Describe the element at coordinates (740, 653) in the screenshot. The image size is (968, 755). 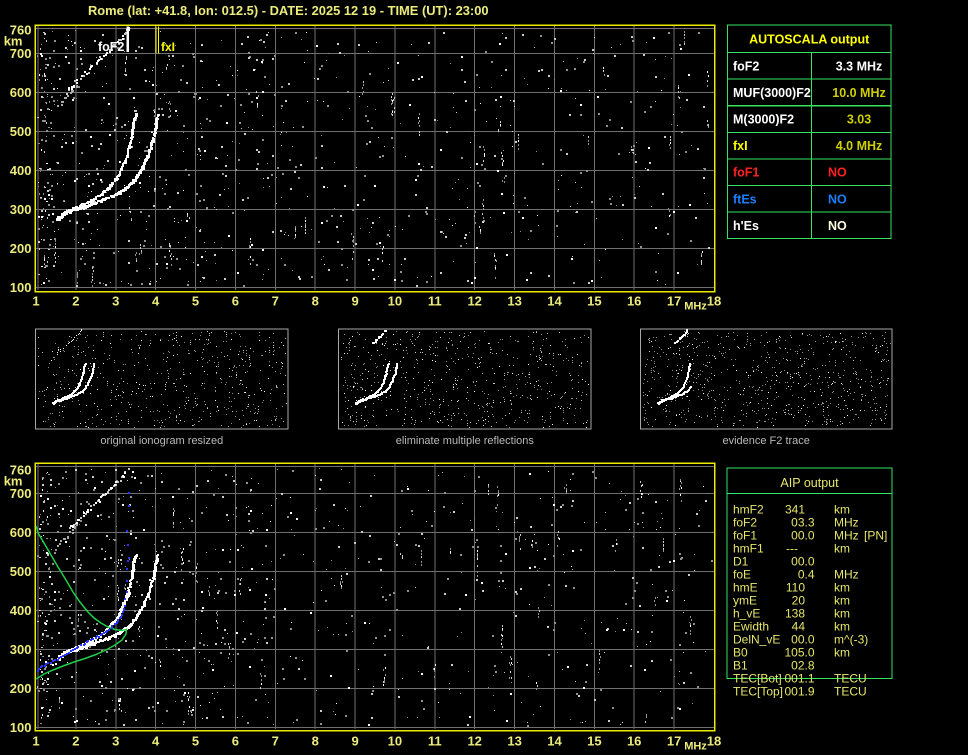
I see `svg-text: B0` at that location.